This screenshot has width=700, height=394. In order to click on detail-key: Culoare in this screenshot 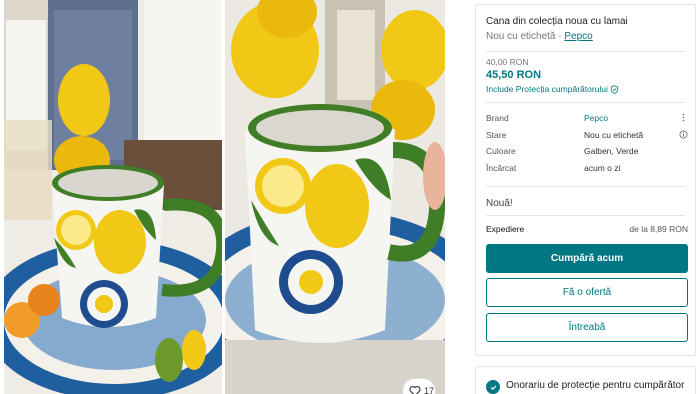, I will do `click(501, 151)`.